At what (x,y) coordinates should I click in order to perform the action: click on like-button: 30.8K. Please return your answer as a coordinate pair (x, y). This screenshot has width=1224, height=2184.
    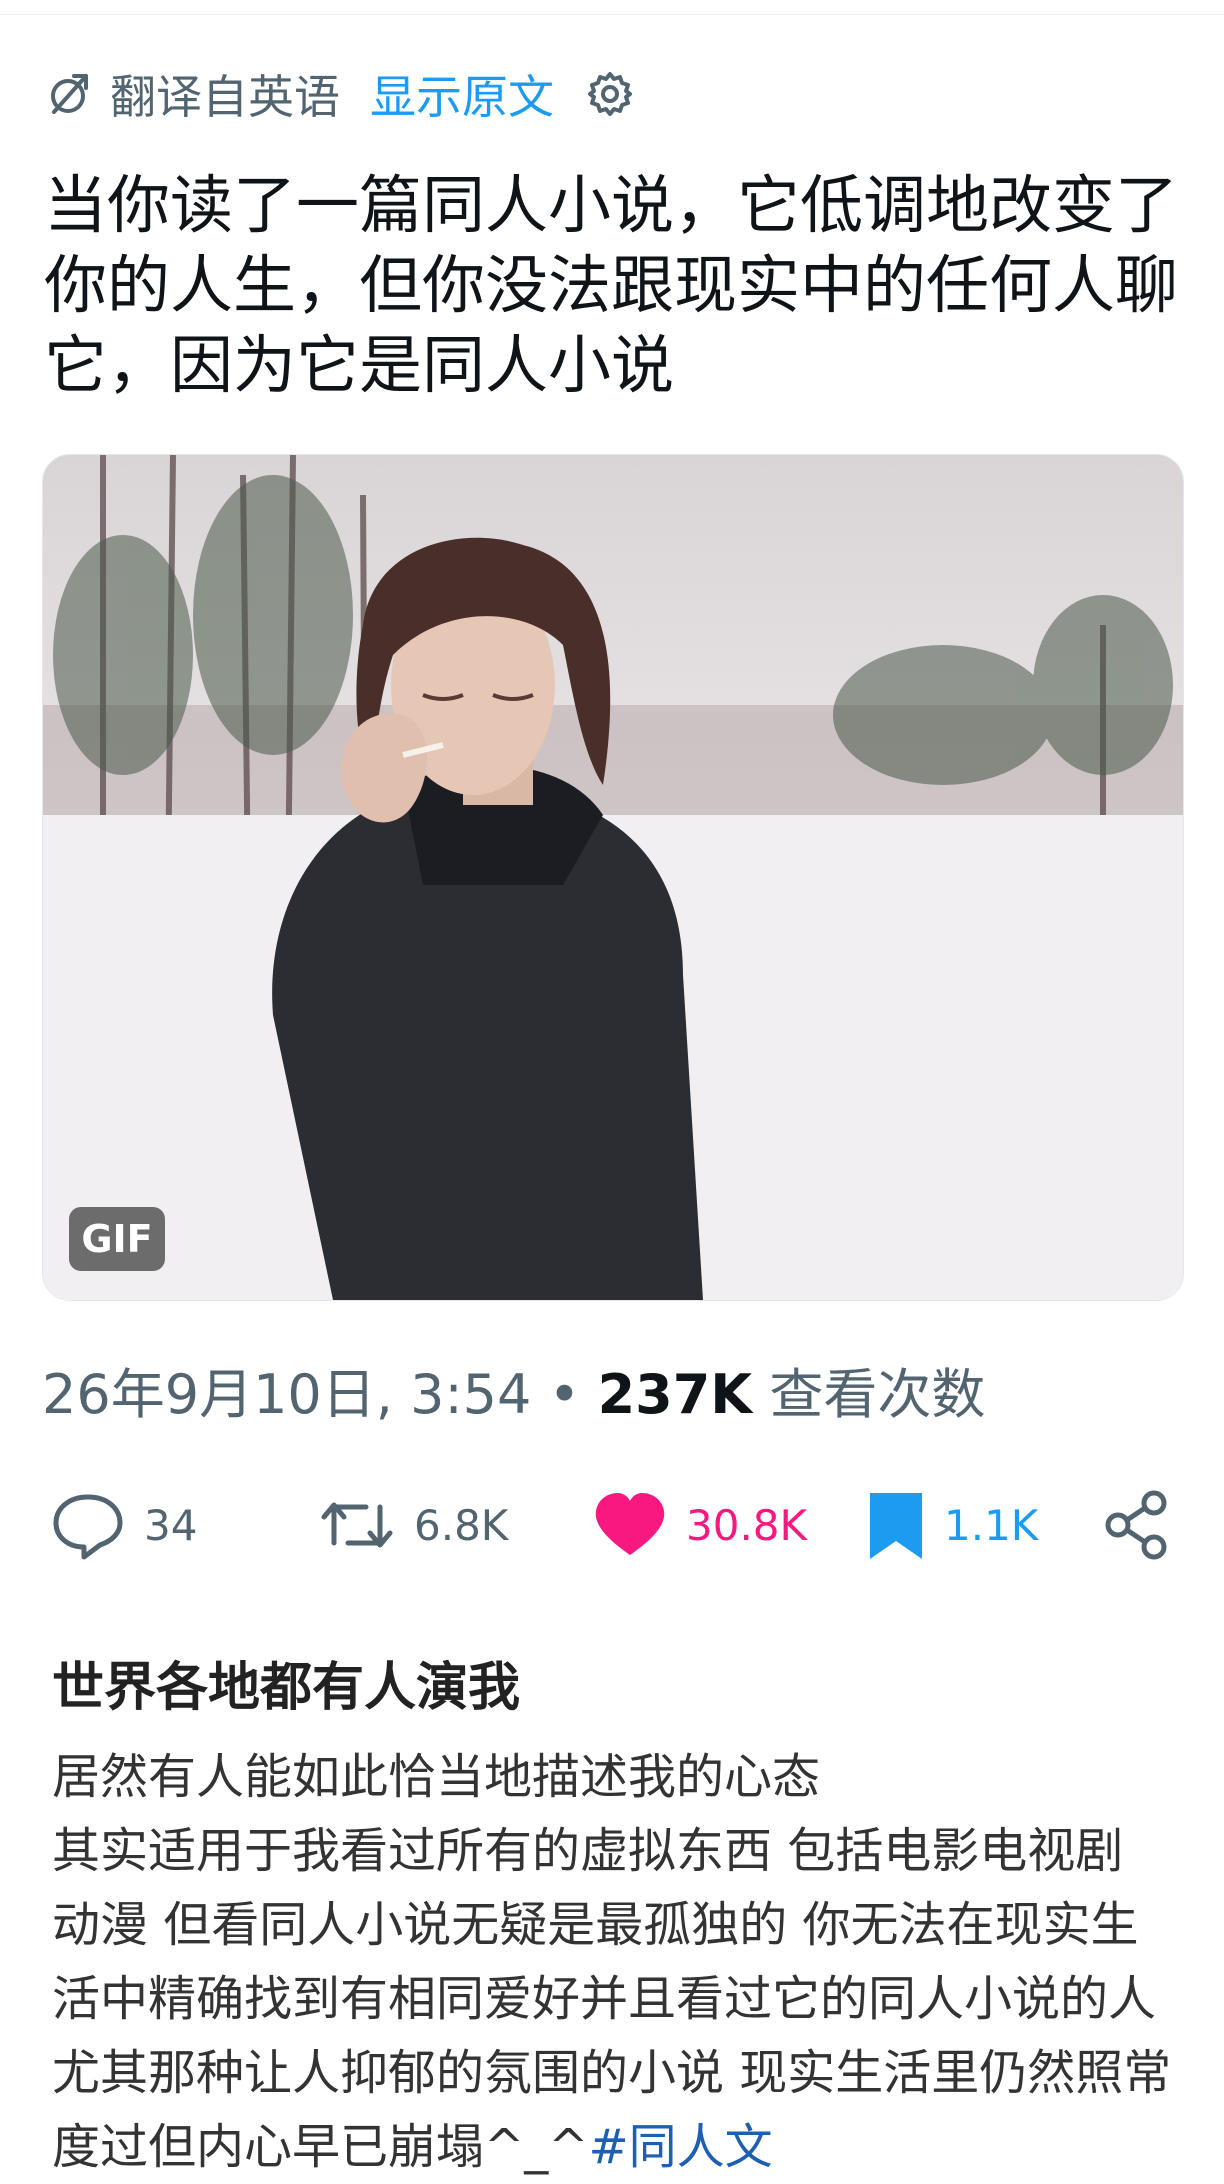
    Looking at the image, I should click on (699, 1525).